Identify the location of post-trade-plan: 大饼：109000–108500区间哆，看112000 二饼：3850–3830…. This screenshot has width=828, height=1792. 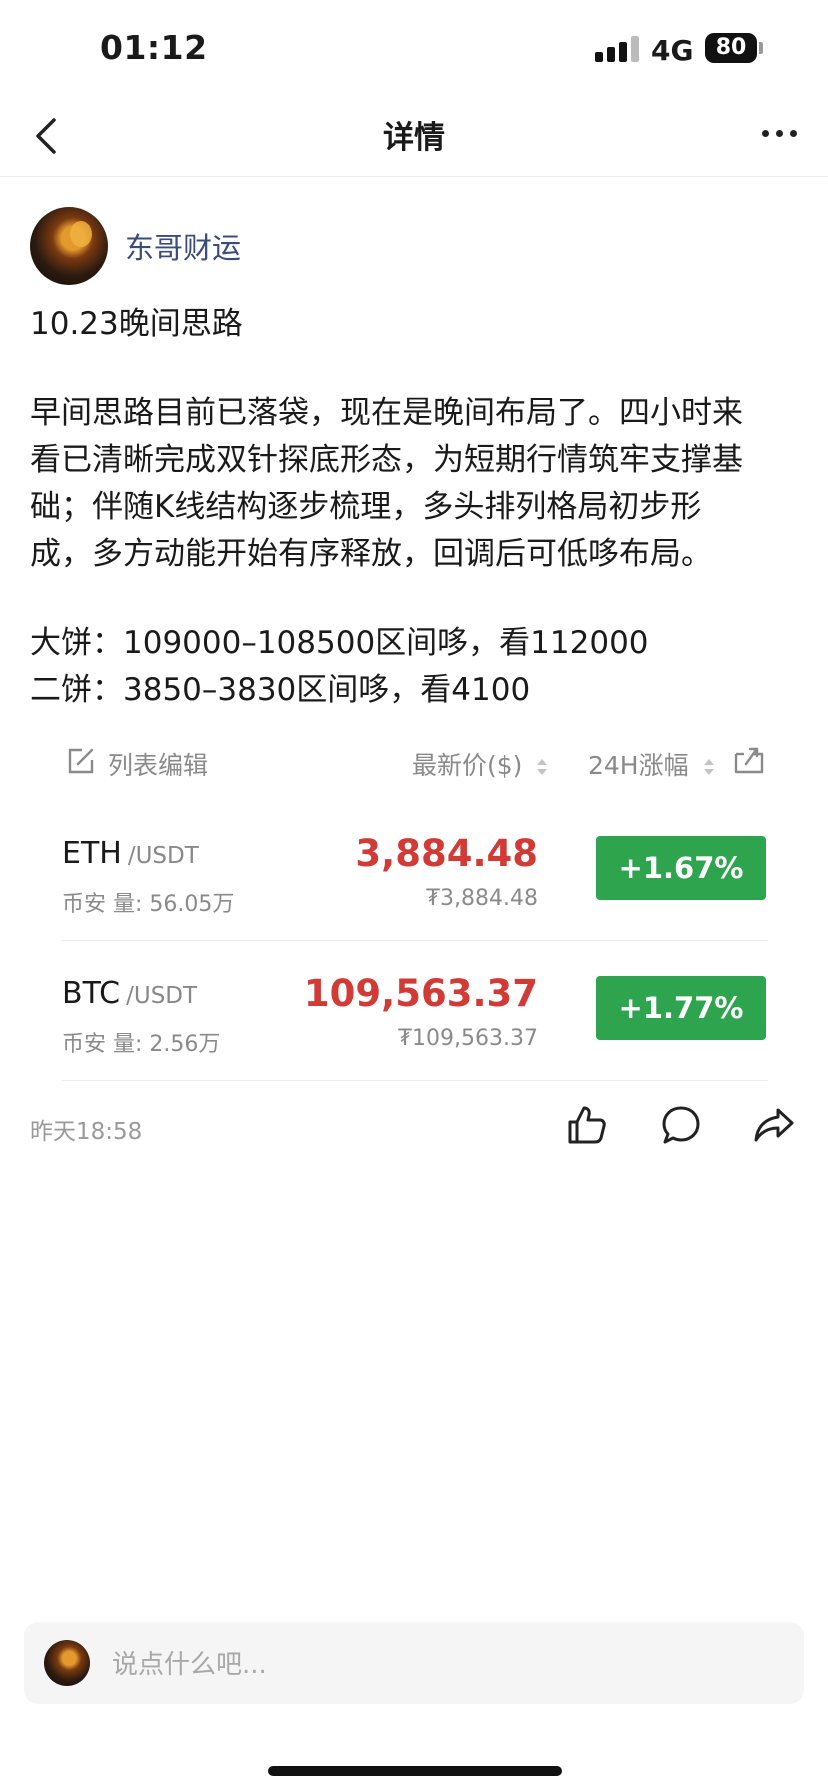
(339, 667).